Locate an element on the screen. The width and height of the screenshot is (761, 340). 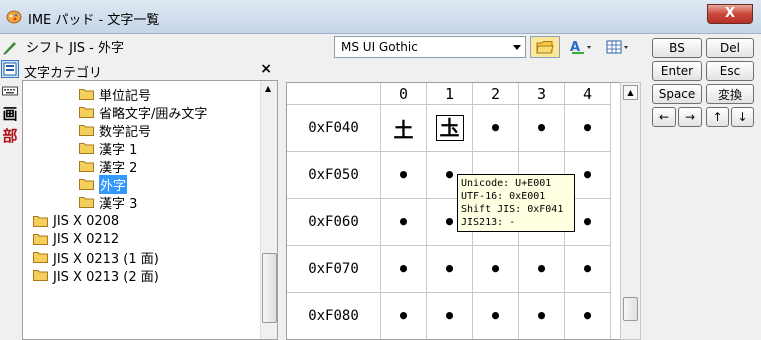
font-select-value: MS UI Gothic is located at coordinates (379, 47).